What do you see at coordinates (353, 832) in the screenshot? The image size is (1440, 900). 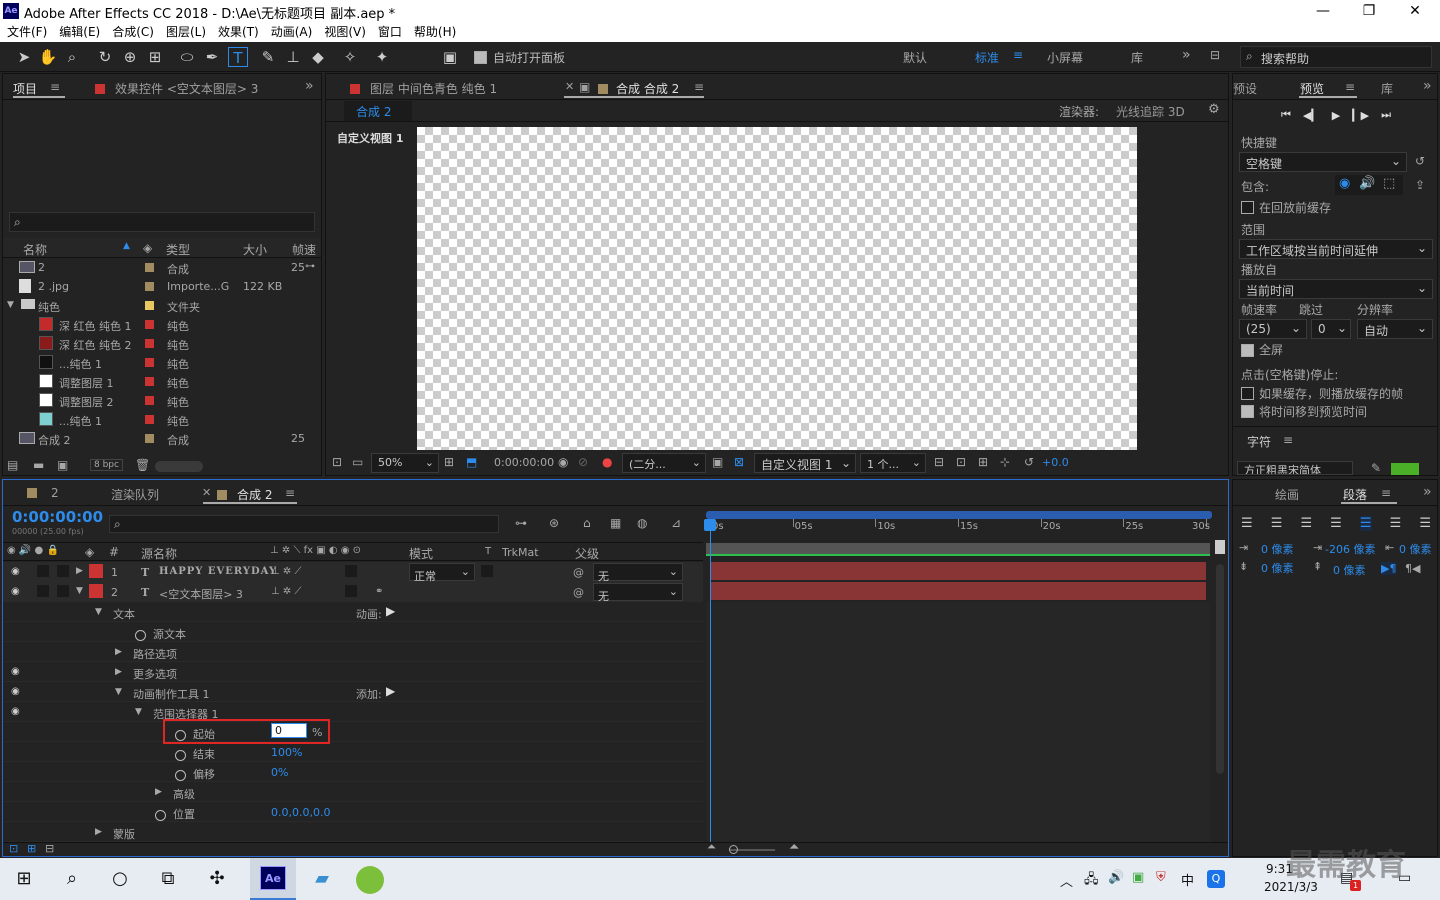 I see `property-row: ▶ 蒙版` at bounding box center [353, 832].